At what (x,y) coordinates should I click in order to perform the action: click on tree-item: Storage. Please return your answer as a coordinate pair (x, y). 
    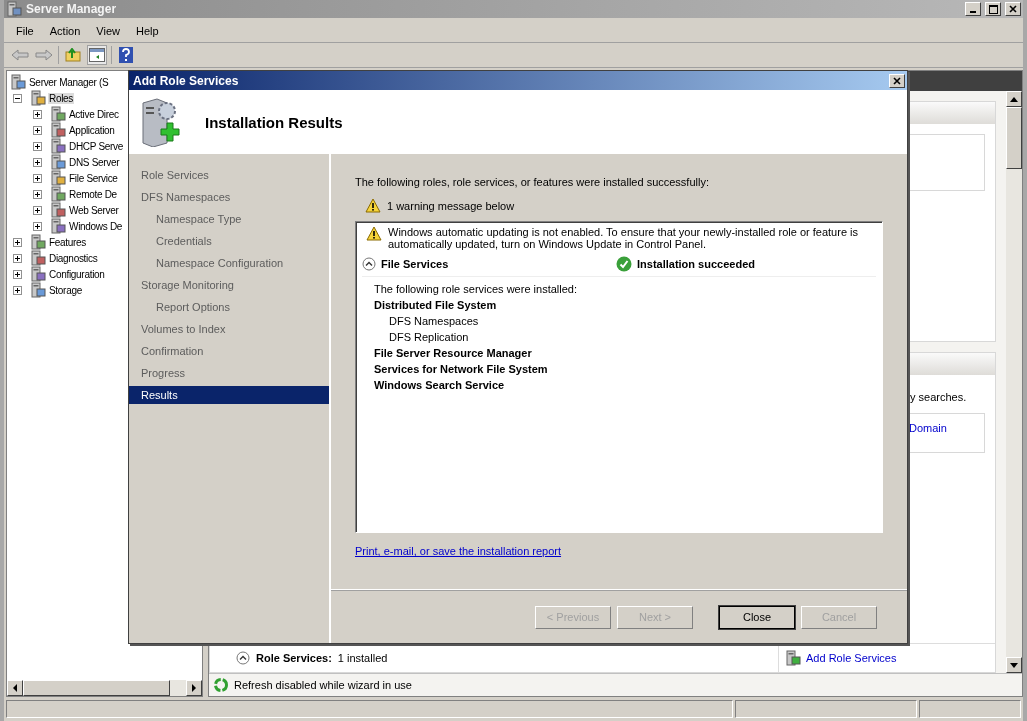
    Looking at the image, I should click on (65, 290).